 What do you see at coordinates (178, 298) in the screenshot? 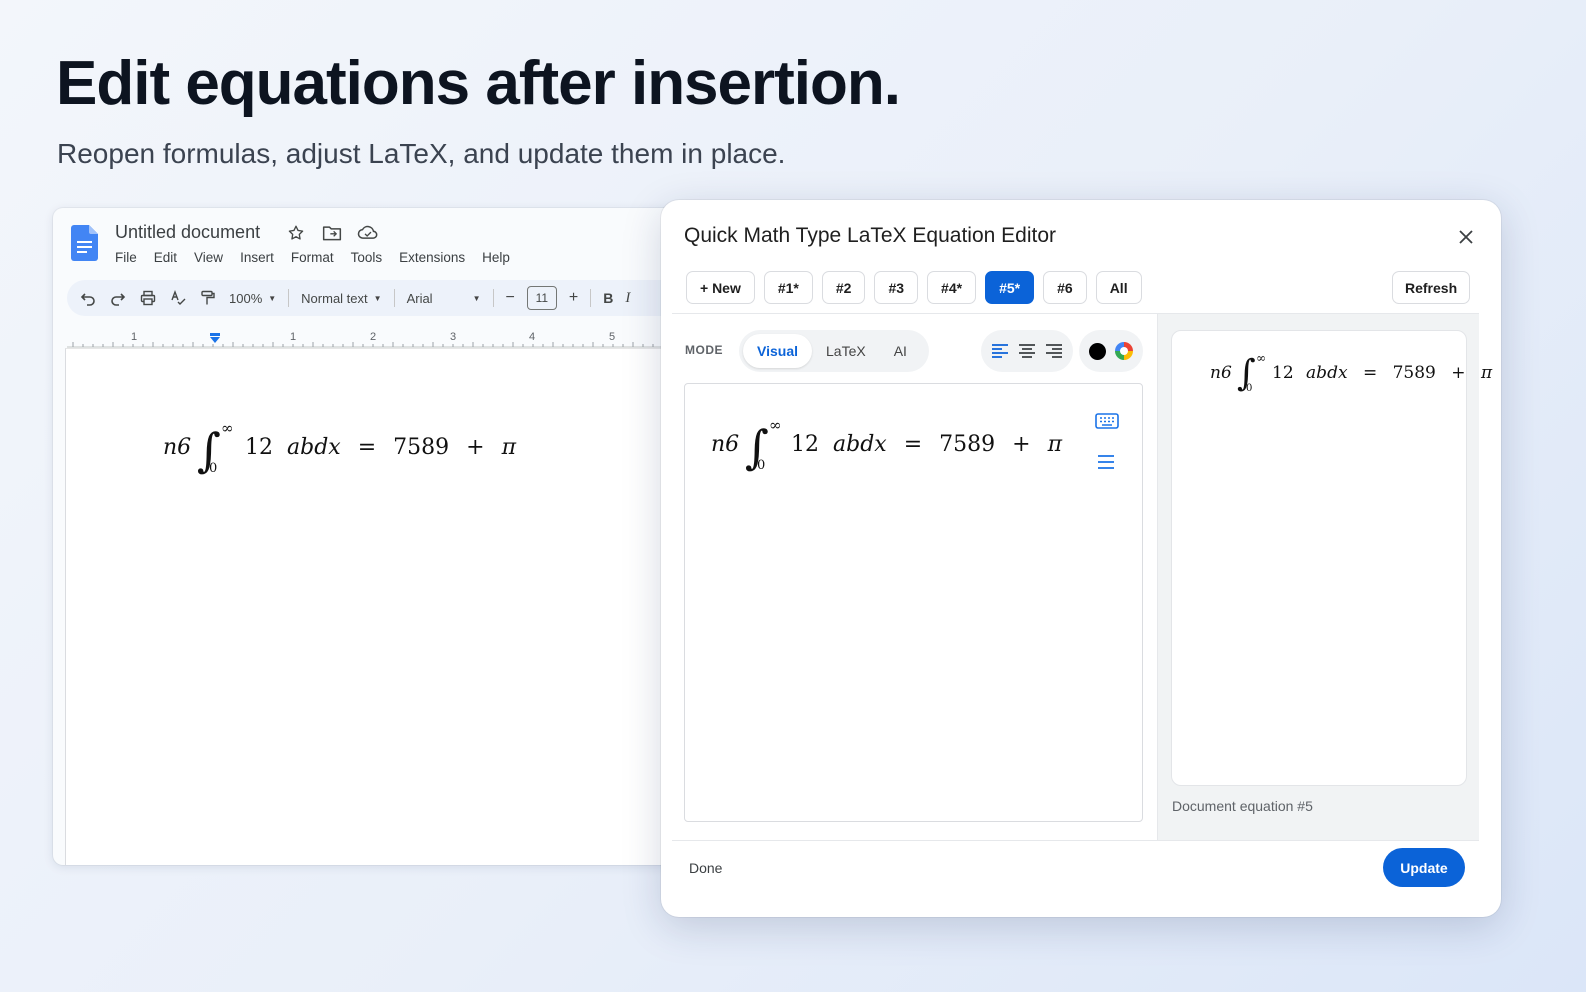
I see `spellcheck-icon` at bounding box center [178, 298].